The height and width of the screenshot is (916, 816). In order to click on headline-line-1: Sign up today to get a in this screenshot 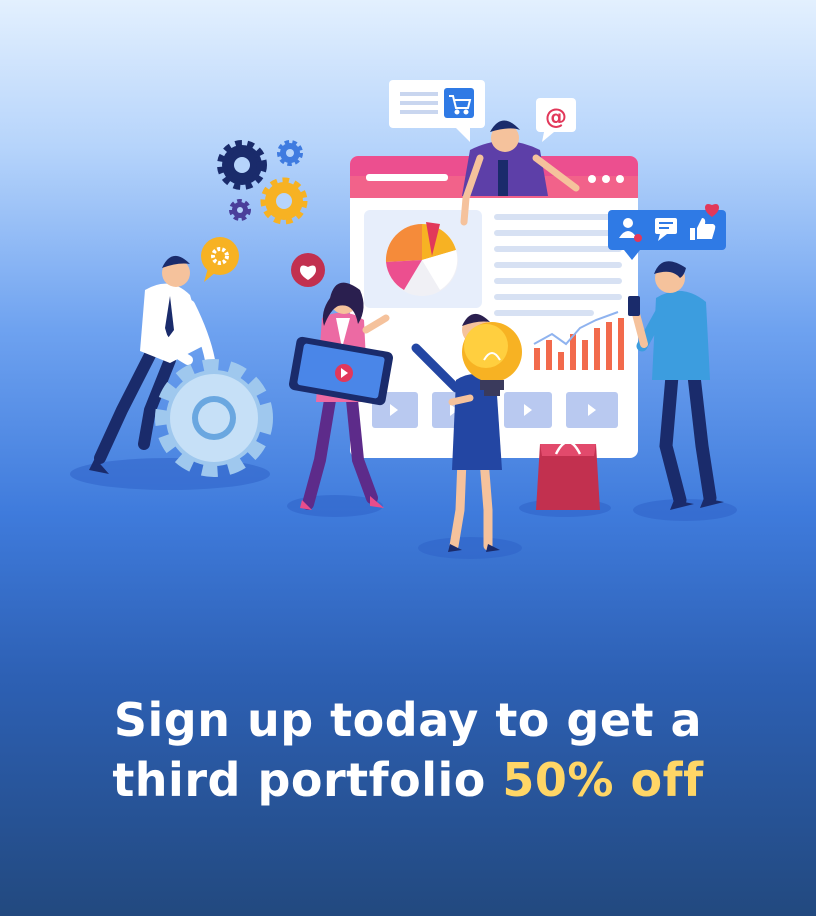, I will do `click(408, 720)`.